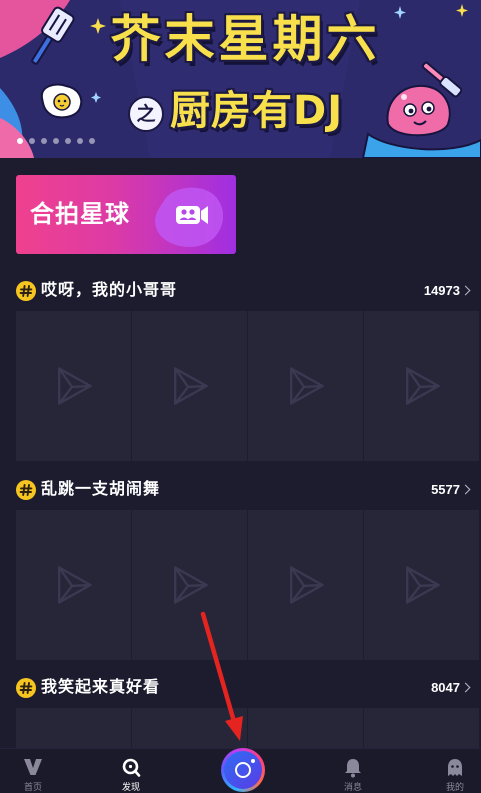 This screenshot has width=481, height=793. What do you see at coordinates (189, 217) in the screenshot?
I see `duet-camera-icon` at bounding box center [189, 217].